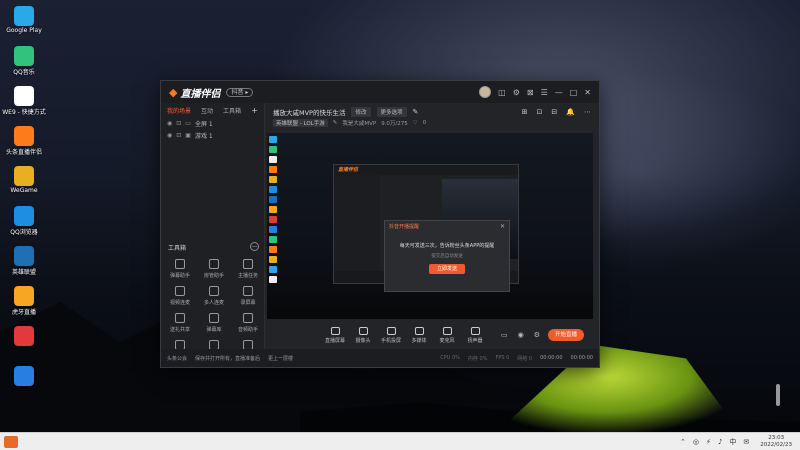 The height and width of the screenshot is (450, 800). What do you see at coordinates (247, 330) in the screenshot?
I see `tool-label: 音频助手` at bounding box center [247, 330].